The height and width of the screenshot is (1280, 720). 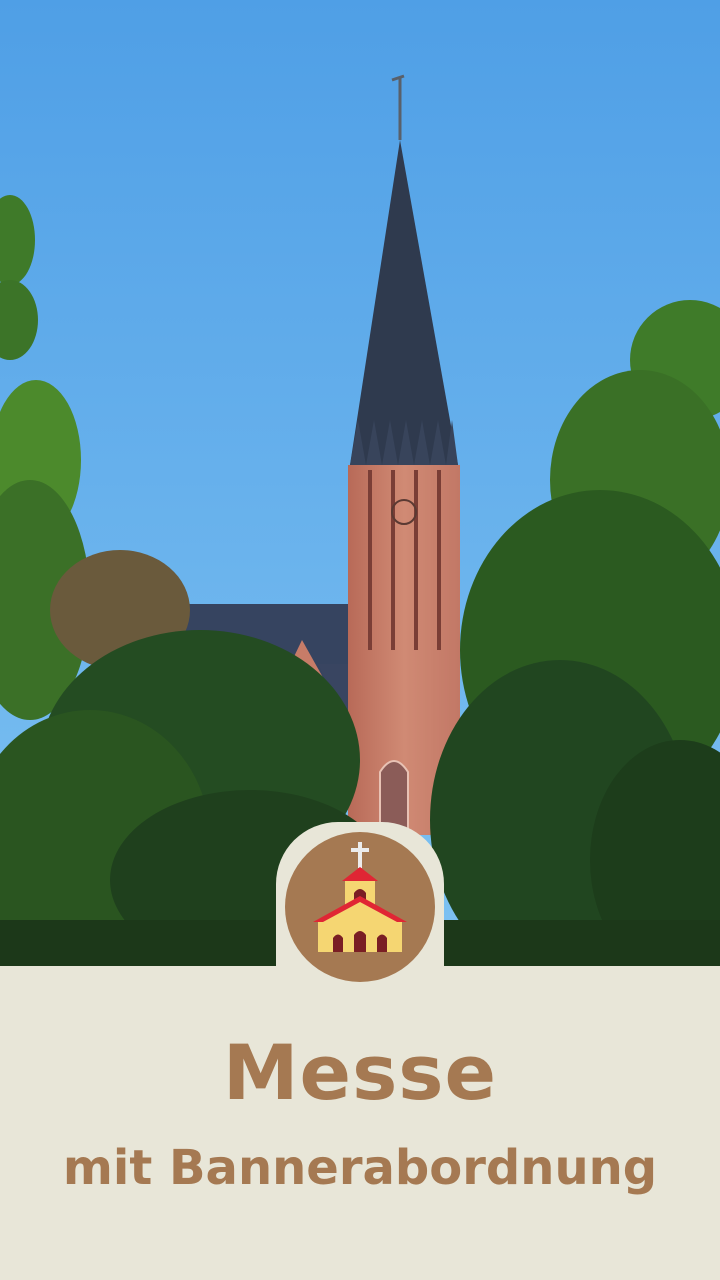 I want to click on page-title: Messe, so click(x=360, y=1072).